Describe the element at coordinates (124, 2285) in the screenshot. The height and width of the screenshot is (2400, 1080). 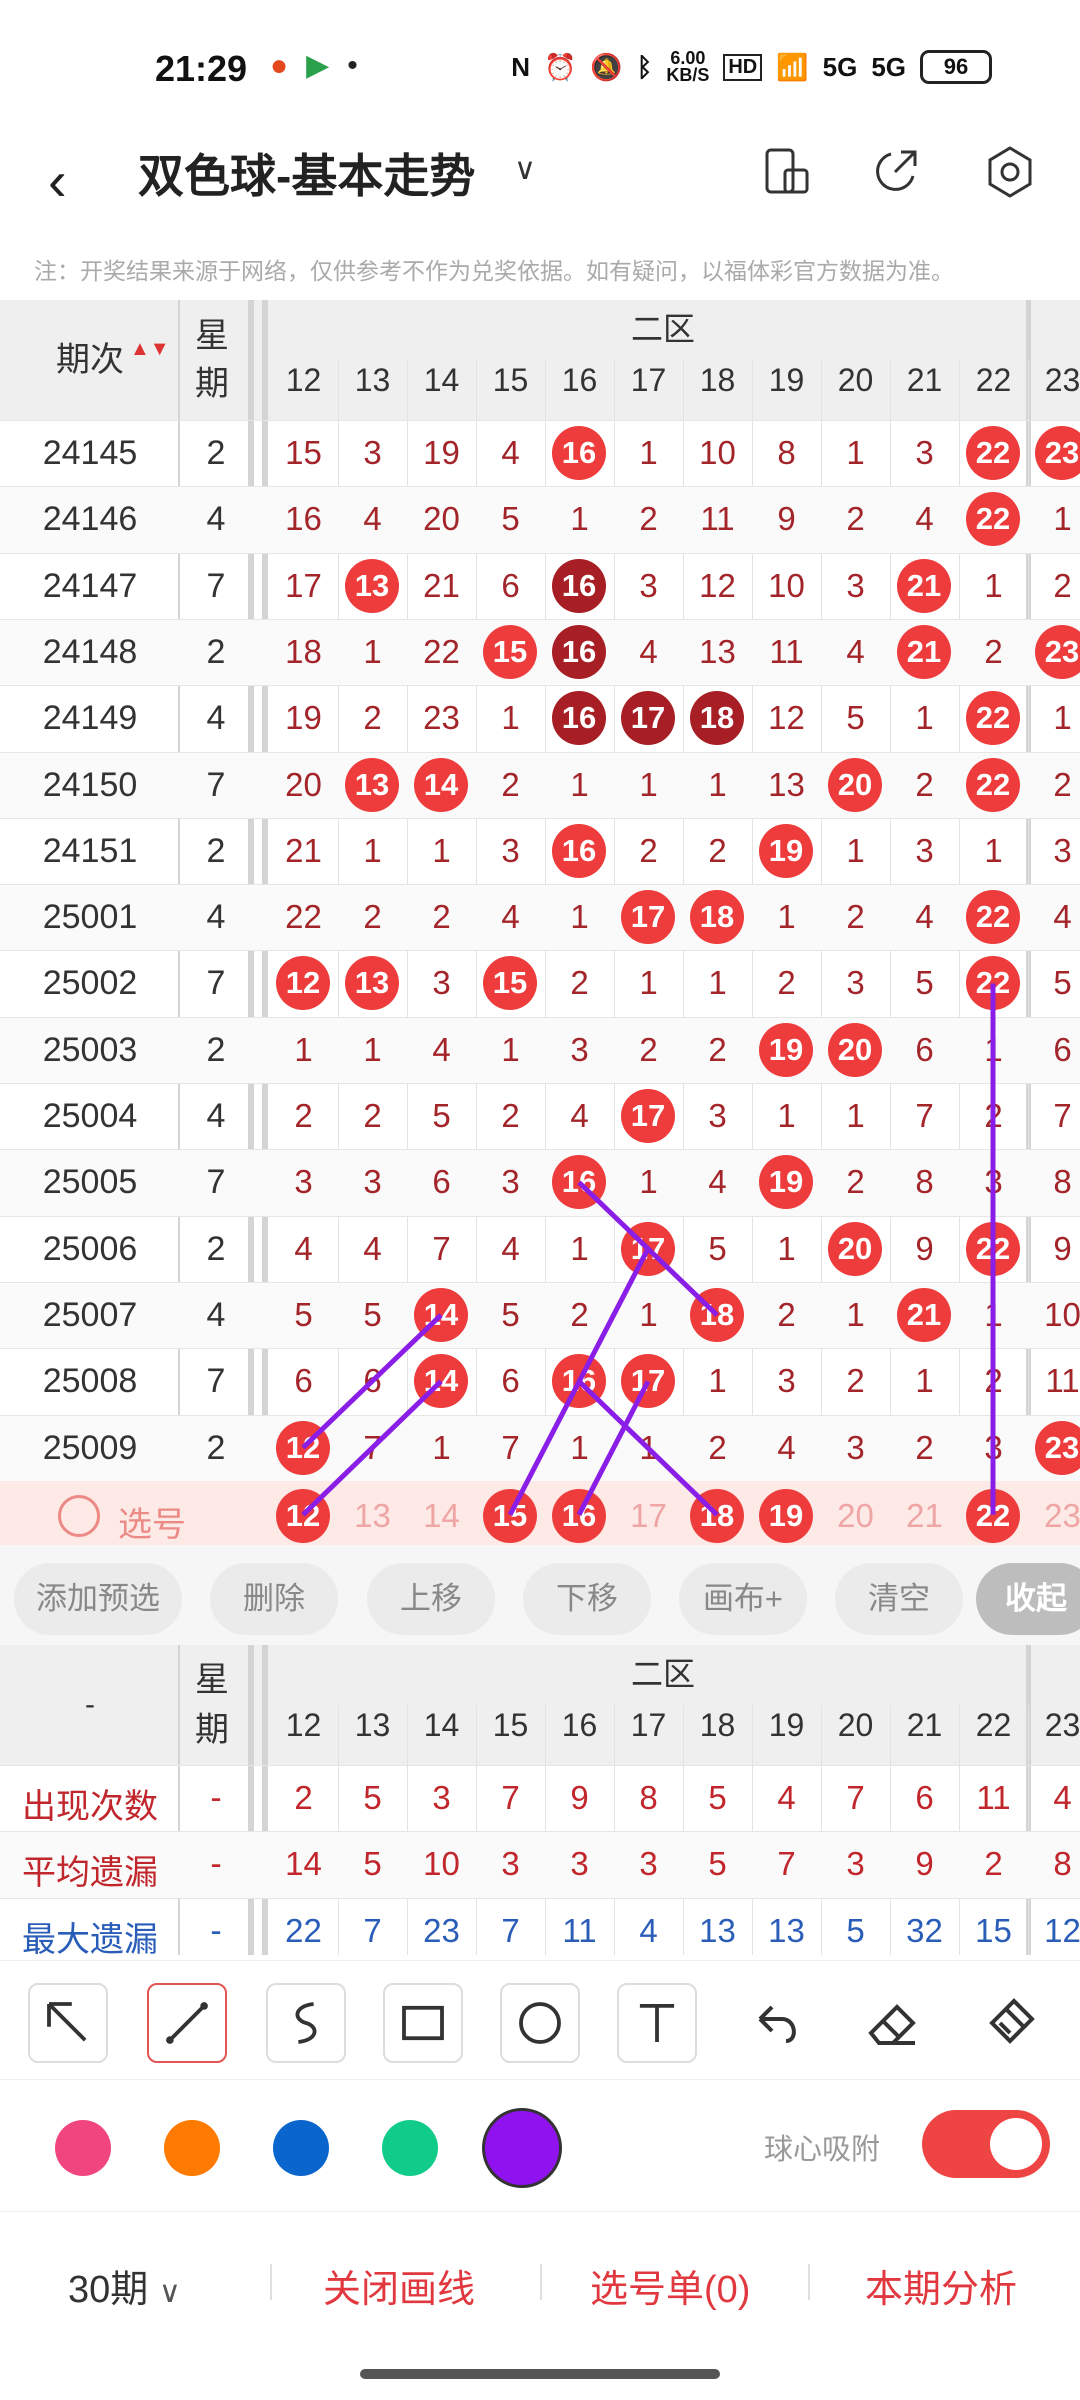
I see `period-count-select: 30期 ∨` at that location.